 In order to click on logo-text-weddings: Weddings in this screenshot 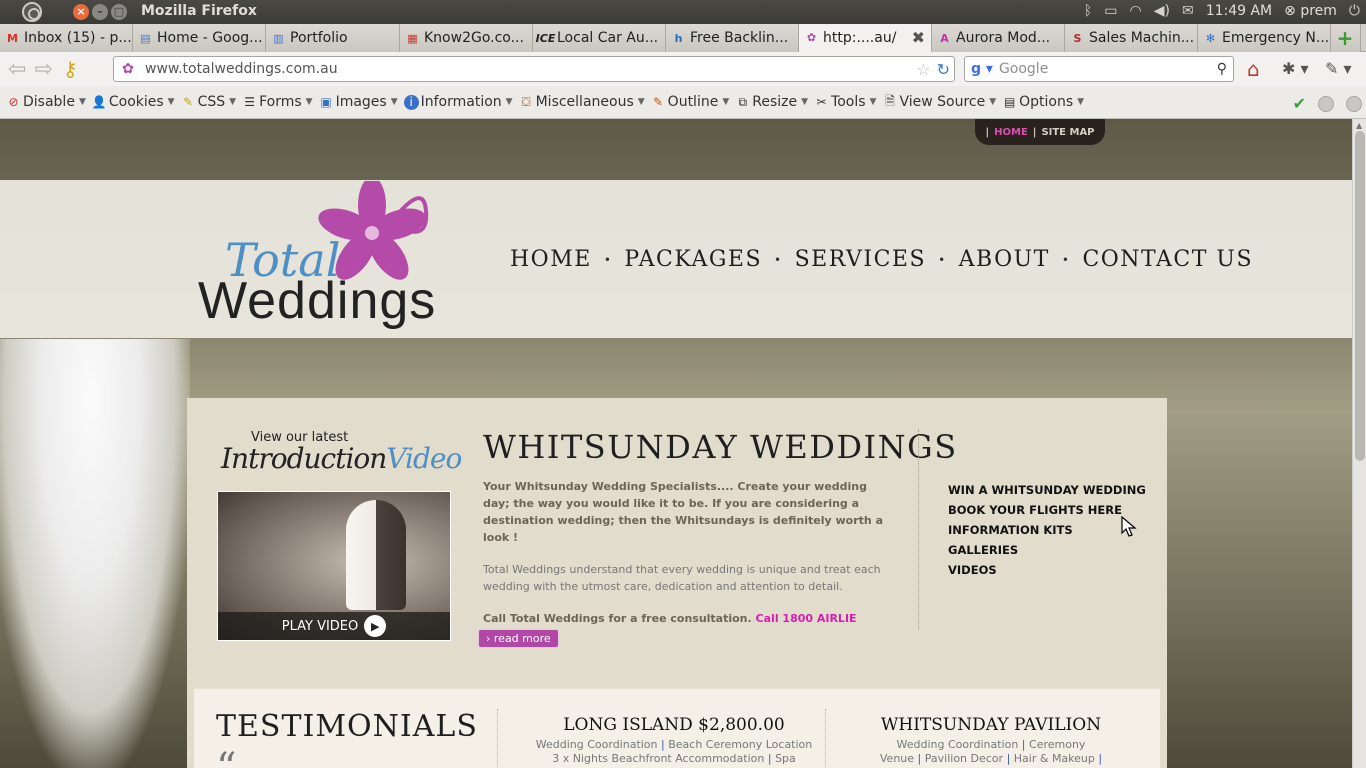, I will do `click(317, 301)`.